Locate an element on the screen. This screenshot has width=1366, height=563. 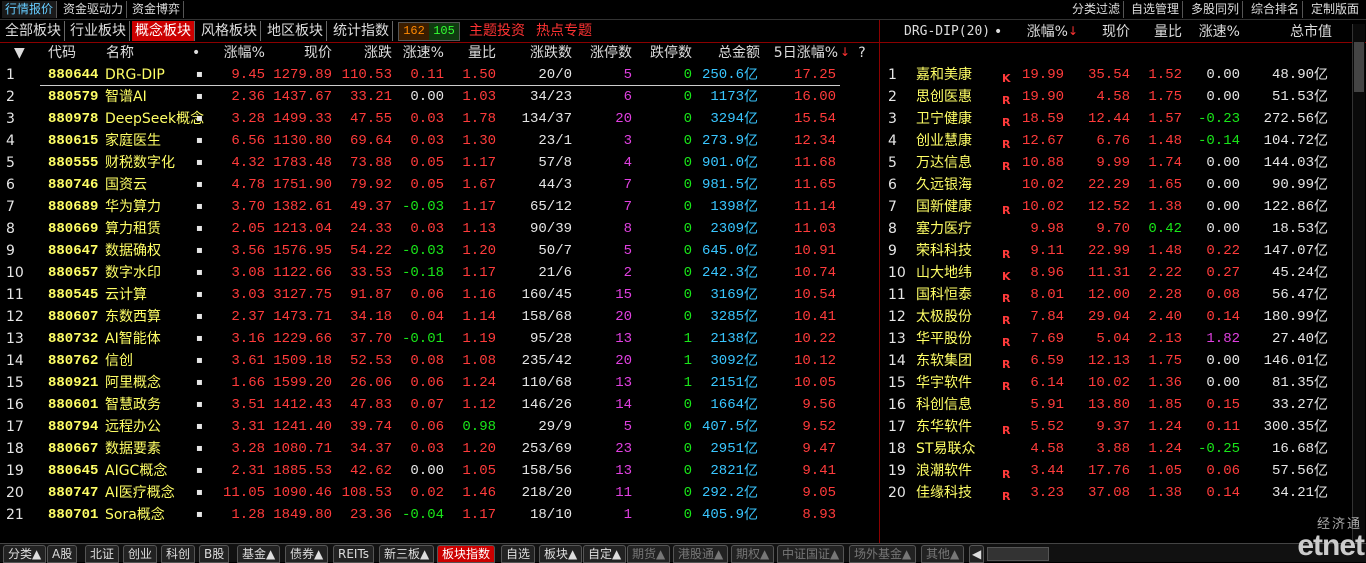
constituent-row: 5 万达信息 R 10.88 9.99 1.74 0.00 144.03 亿 is located at coordinates (1123, 163).